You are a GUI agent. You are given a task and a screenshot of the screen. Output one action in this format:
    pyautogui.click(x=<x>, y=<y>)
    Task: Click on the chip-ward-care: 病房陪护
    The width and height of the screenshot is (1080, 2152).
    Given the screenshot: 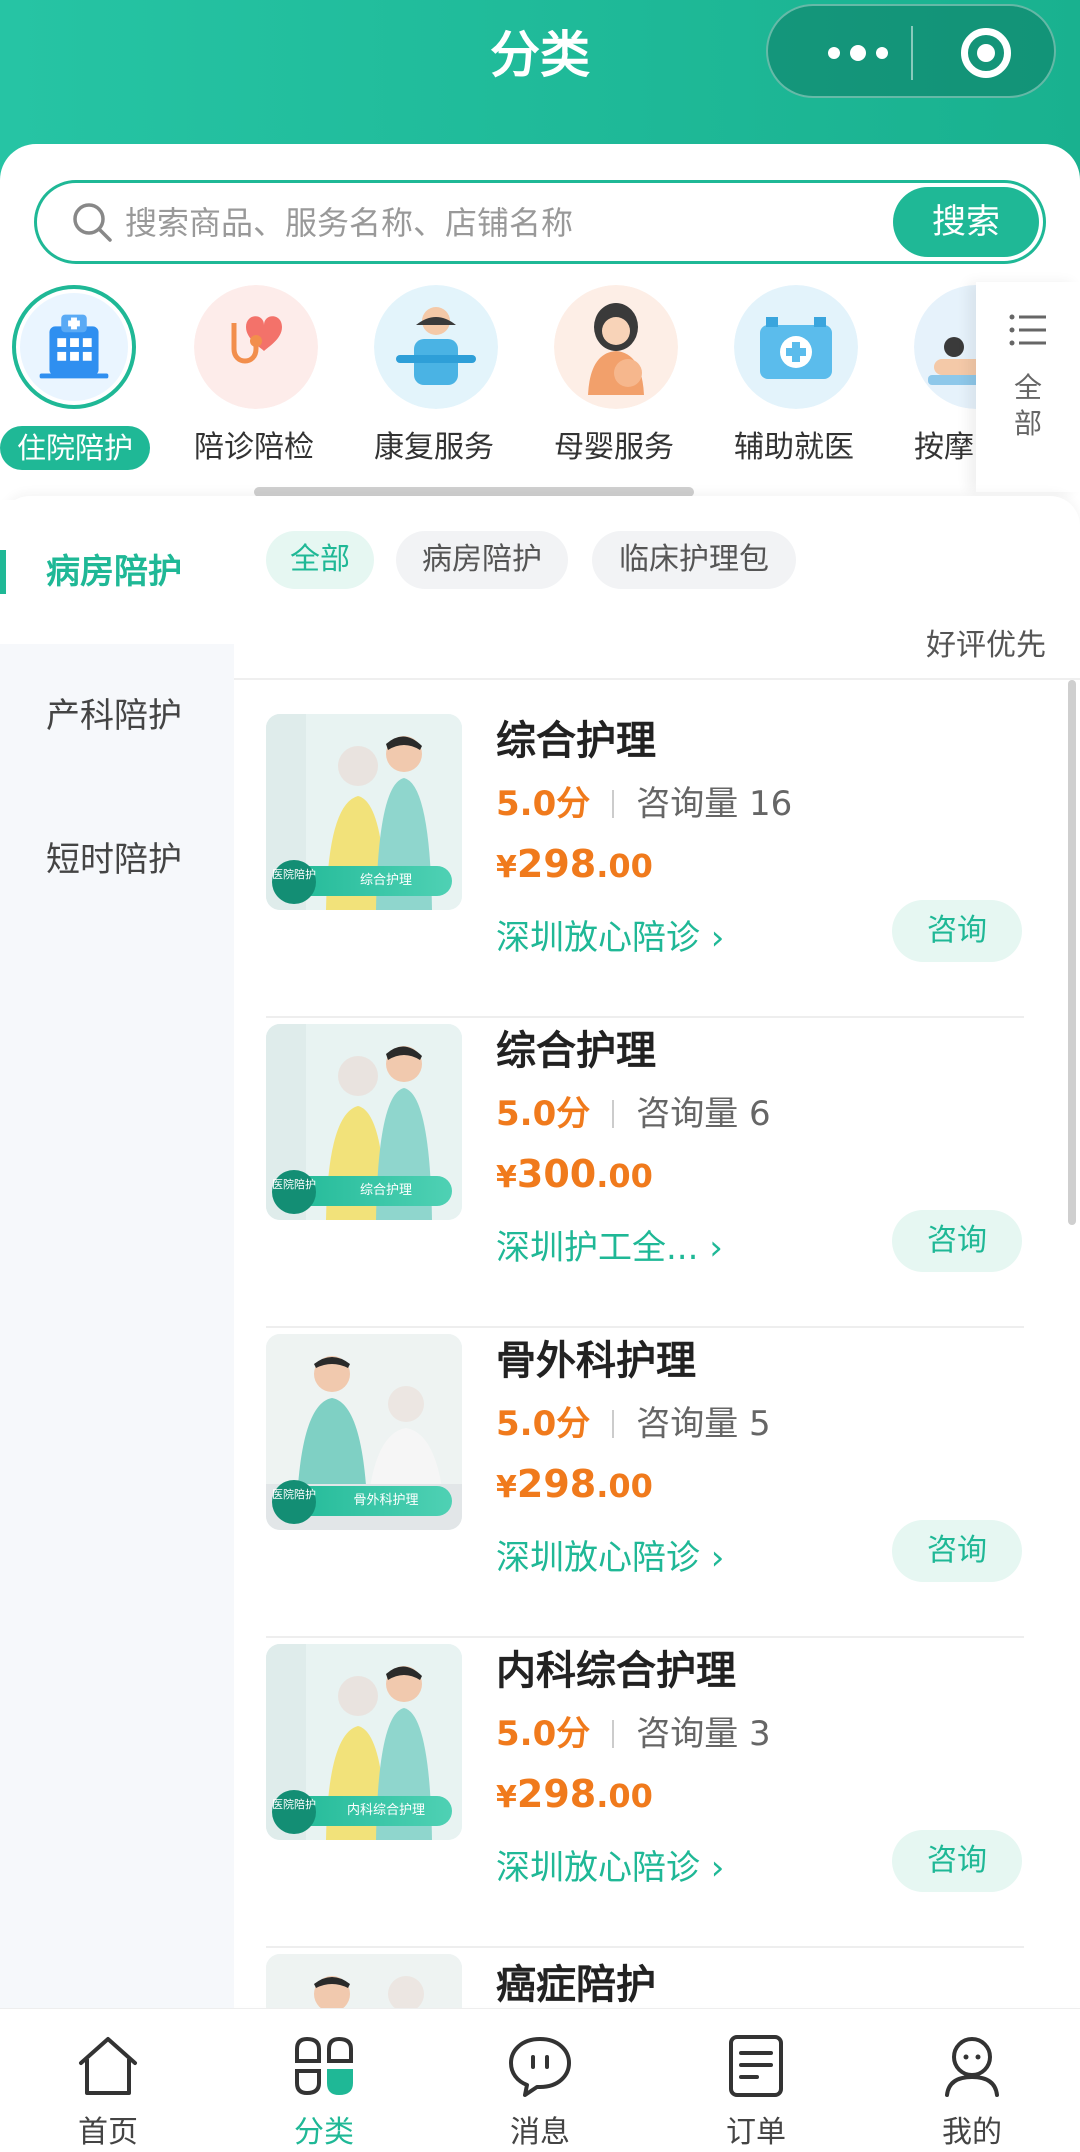 What is the action you would take?
    pyautogui.click(x=482, y=560)
    